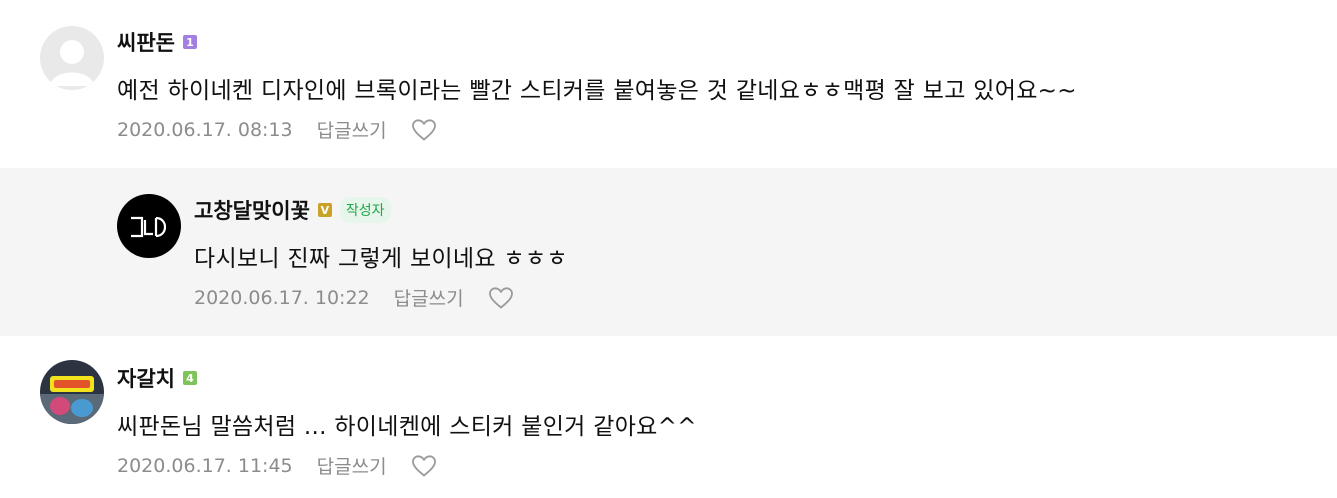 This screenshot has width=1337, height=498. I want to click on level-badge: 1, so click(189, 42).